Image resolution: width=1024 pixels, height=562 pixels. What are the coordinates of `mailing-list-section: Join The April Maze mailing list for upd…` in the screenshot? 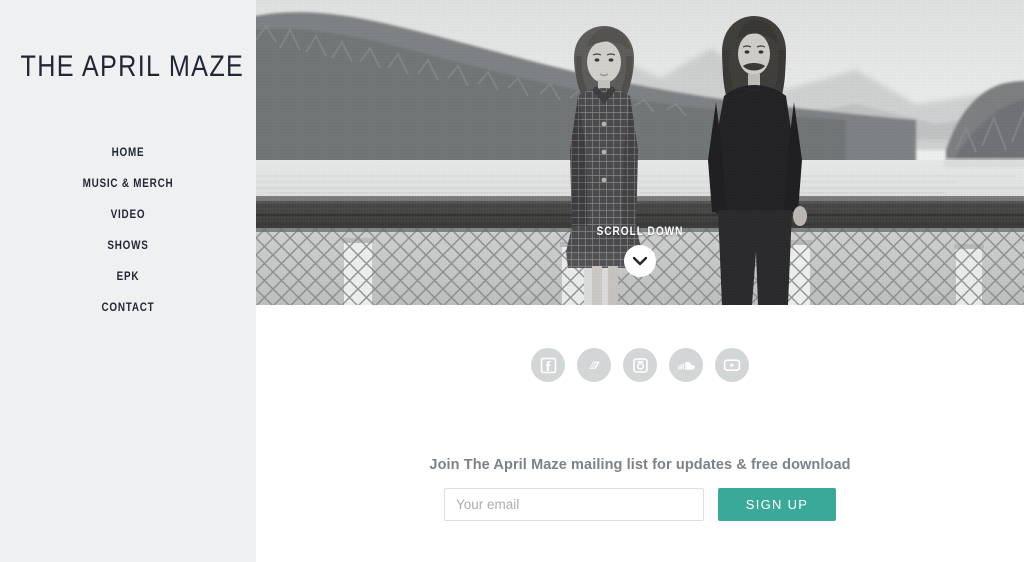 It's located at (640, 489).